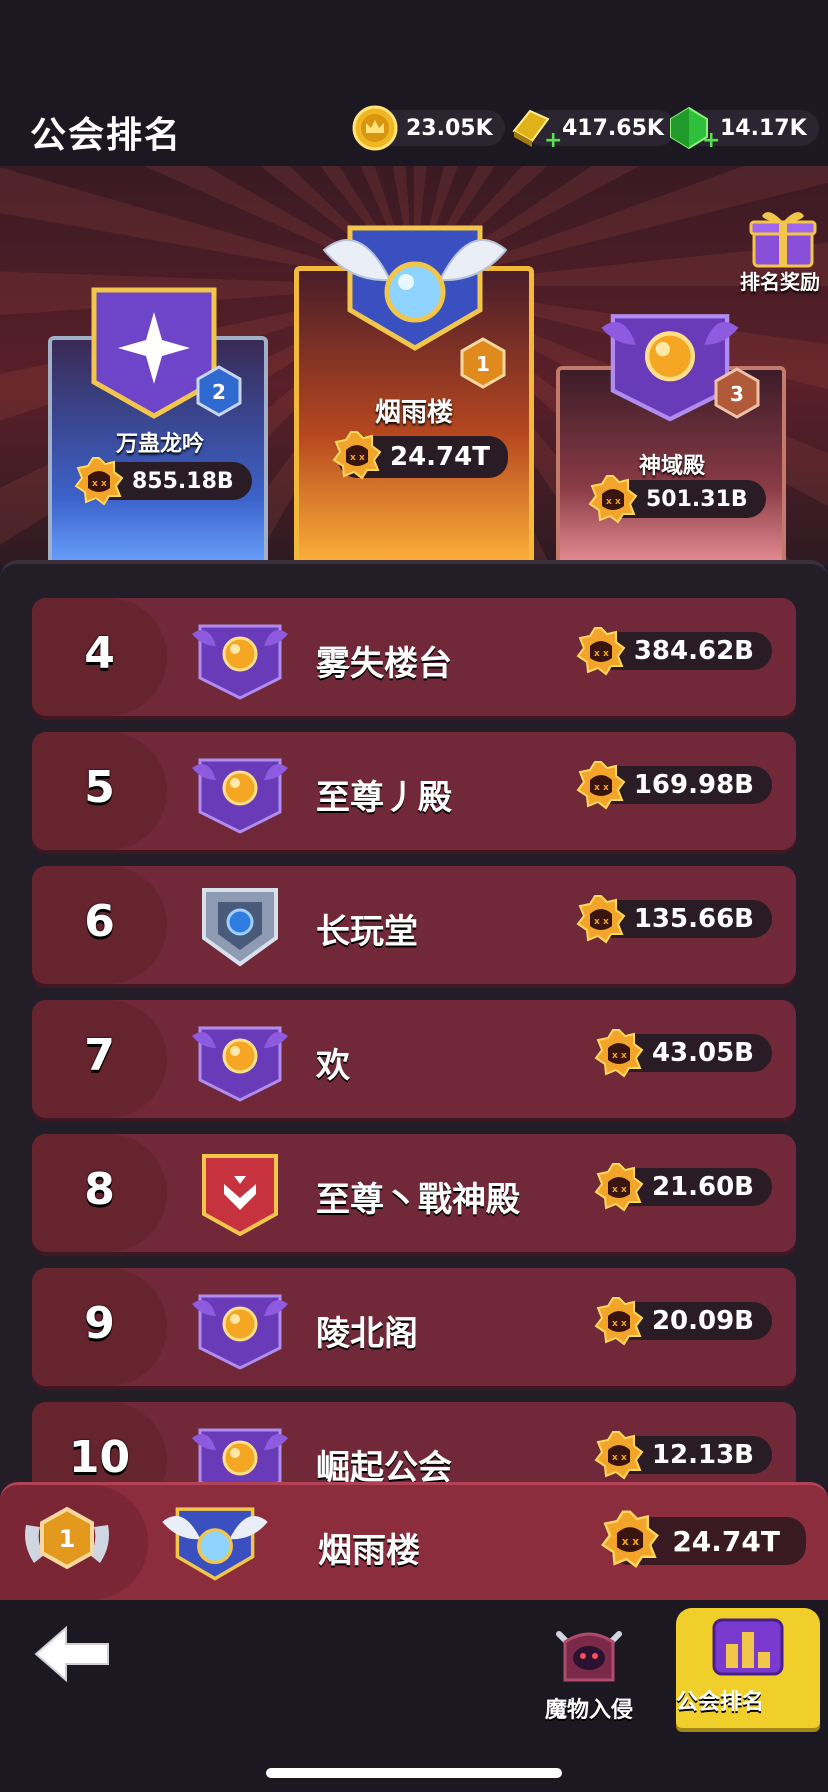 This screenshot has width=828, height=1792. Describe the element at coordinates (414, 1773) in the screenshot. I see `home-indicator` at that location.